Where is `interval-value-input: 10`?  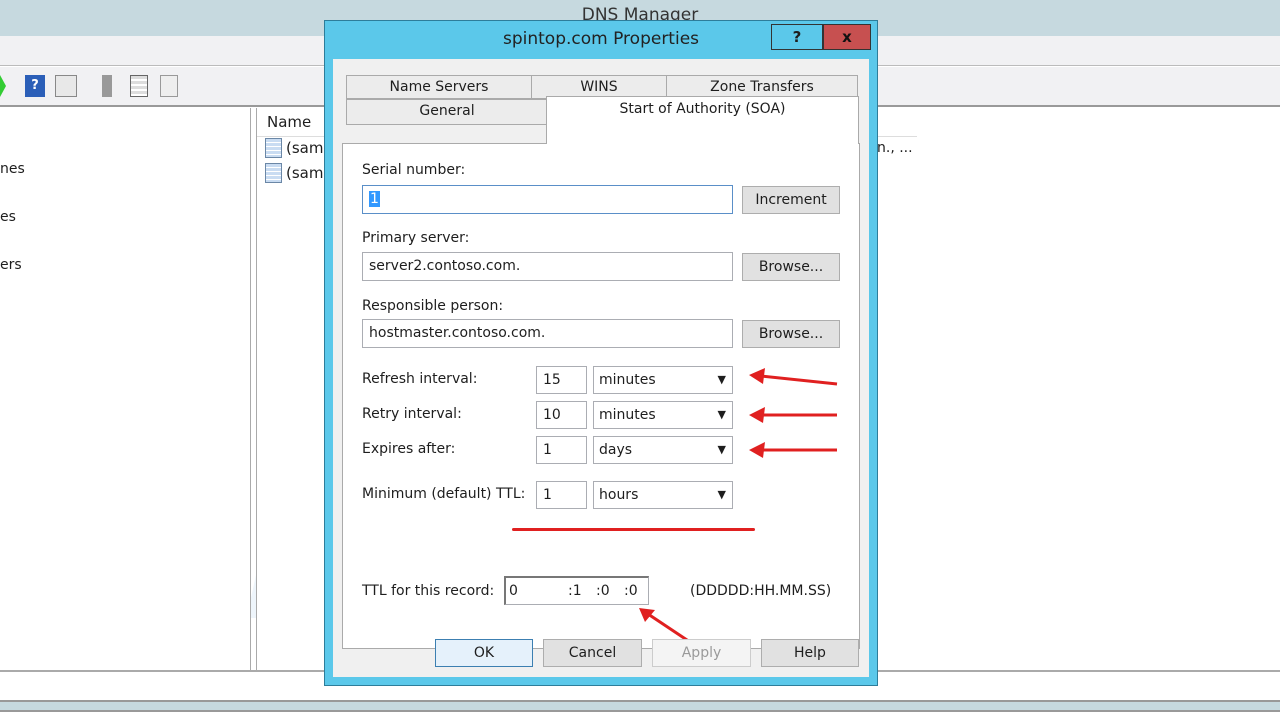 interval-value-input: 10 is located at coordinates (561, 415).